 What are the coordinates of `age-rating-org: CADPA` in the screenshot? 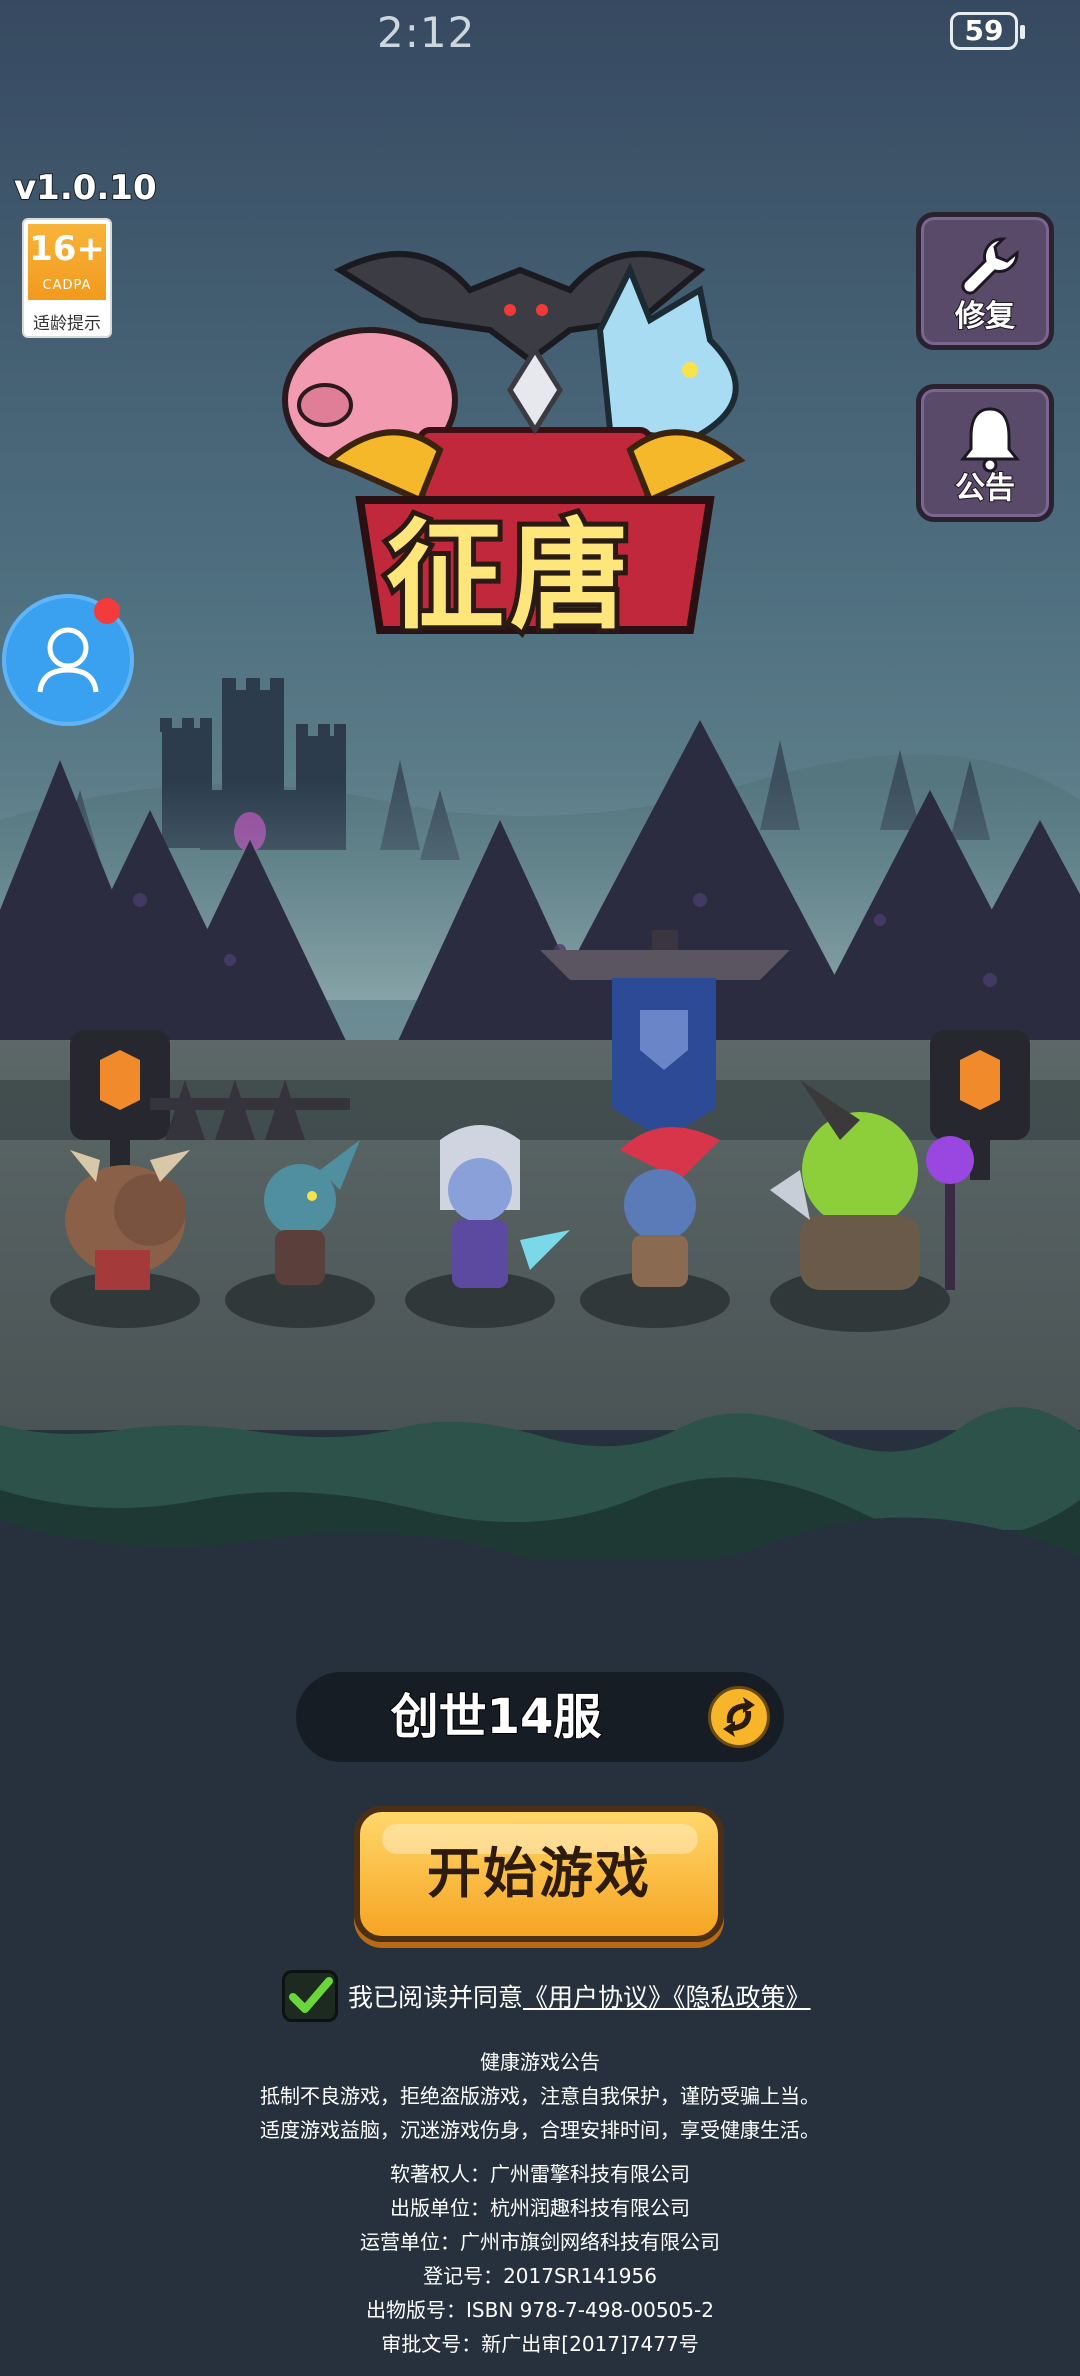 It's located at (67, 285).